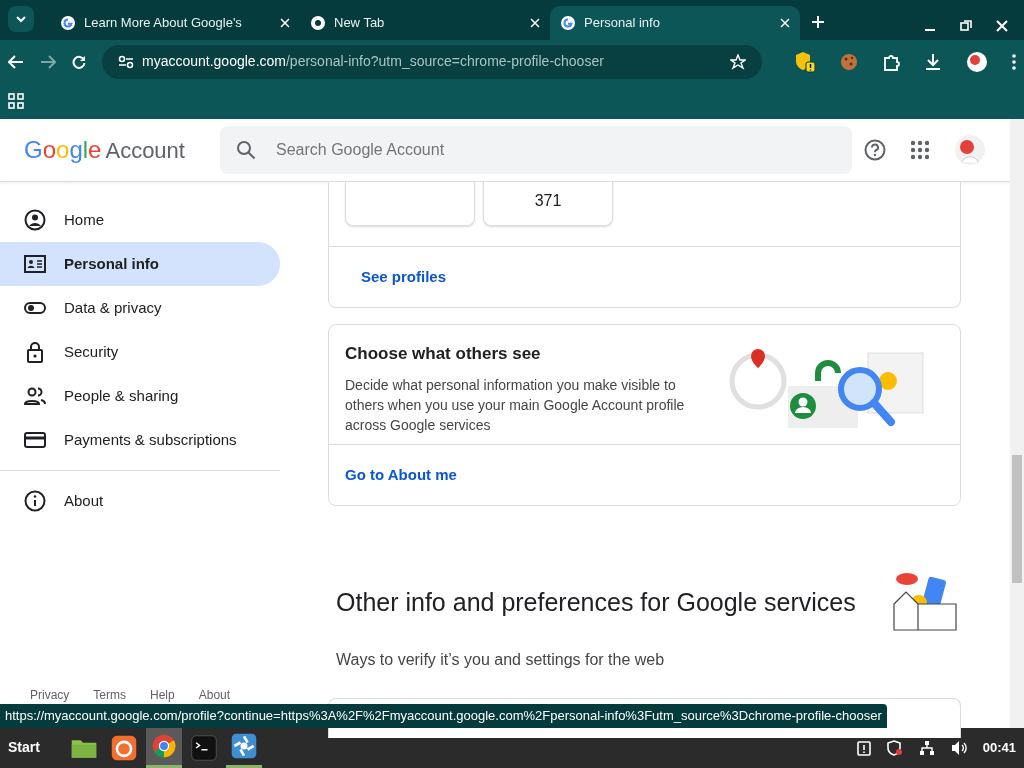  I want to click on terminal-icon, so click(203, 747).